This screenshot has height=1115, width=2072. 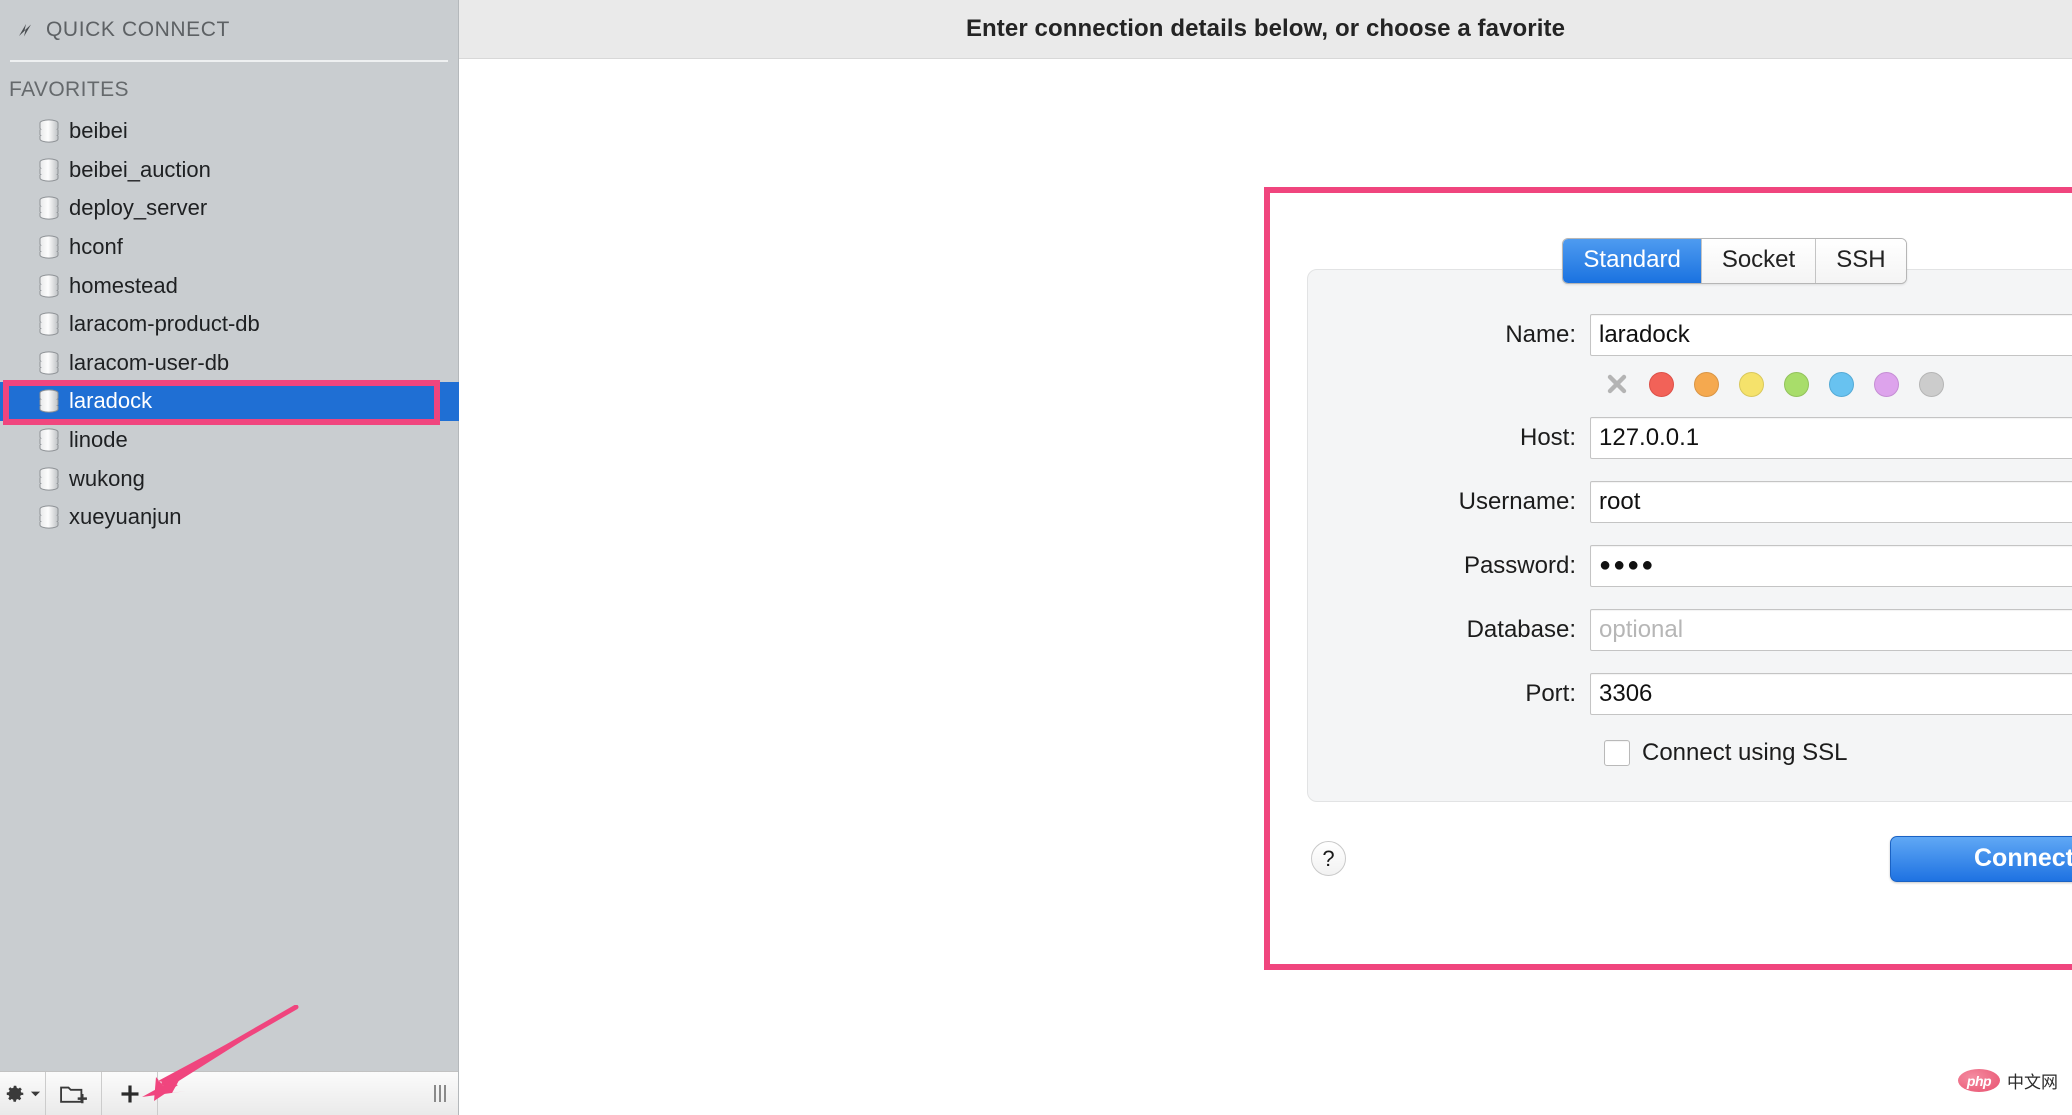 I want to click on favorite-item-label: xueyuanjun, so click(x=125, y=517).